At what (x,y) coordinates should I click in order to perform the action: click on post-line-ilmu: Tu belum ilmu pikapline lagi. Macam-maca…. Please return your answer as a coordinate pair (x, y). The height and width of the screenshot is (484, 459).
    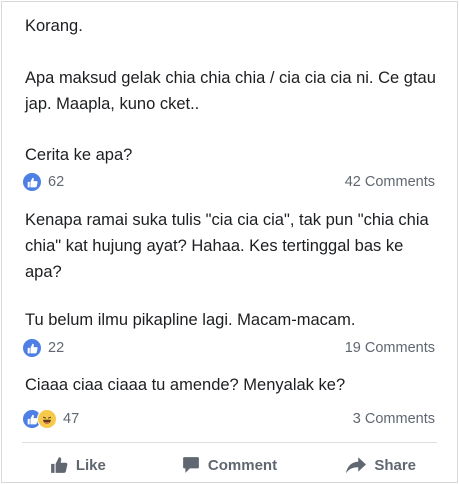
    Looking at the image, I should click on (190, 320).